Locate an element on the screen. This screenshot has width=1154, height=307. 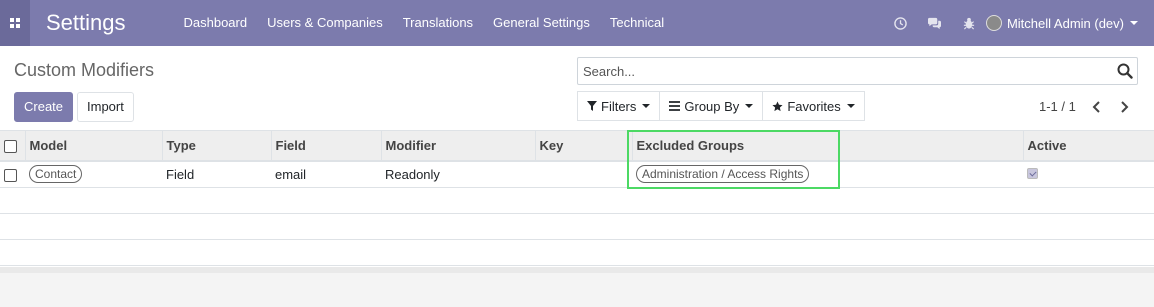
filters-label: Filters is located at coordinates (619, 106).